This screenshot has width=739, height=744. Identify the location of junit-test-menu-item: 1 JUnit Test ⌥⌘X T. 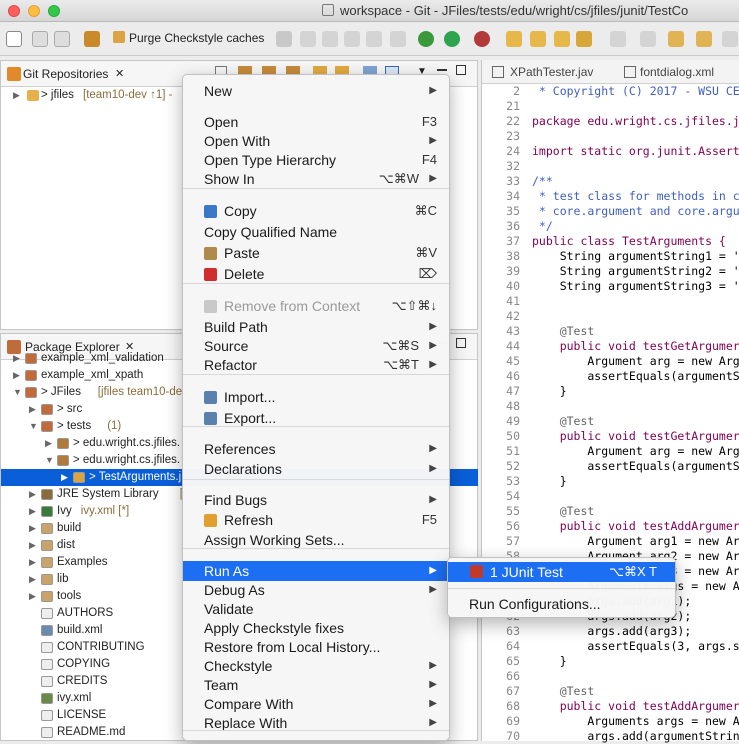
(561, 572).